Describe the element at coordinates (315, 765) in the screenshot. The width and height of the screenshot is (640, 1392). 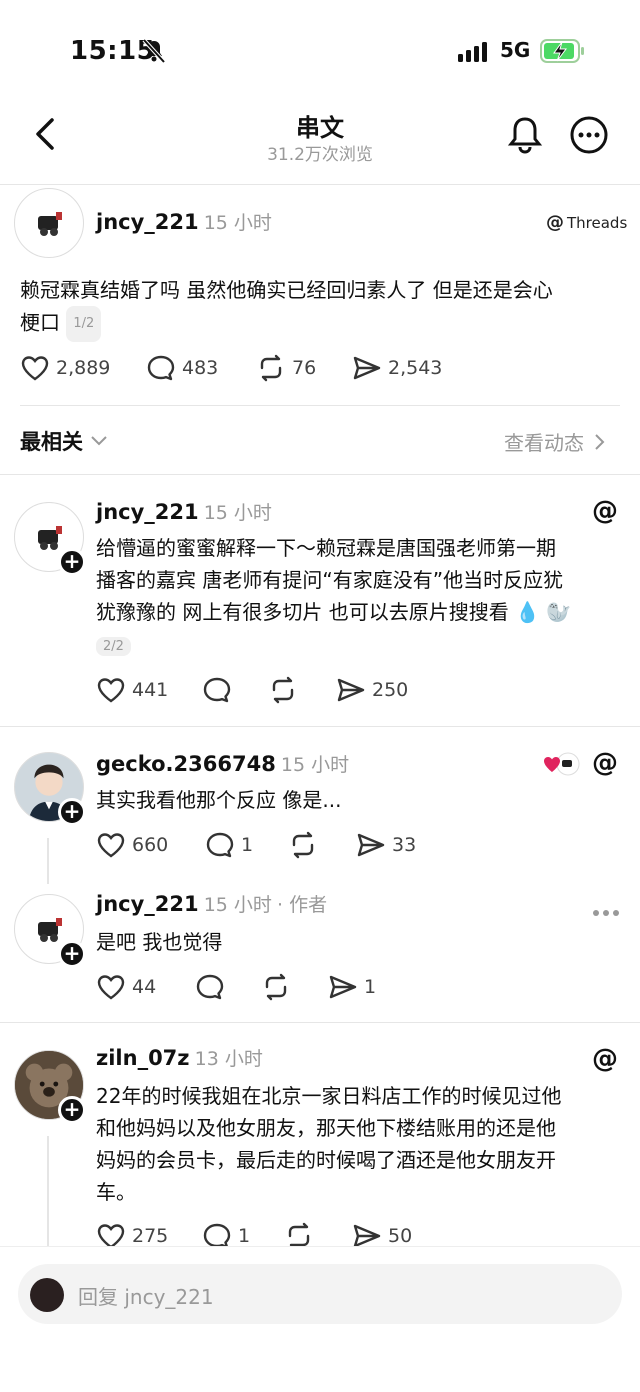
I see `reply-time: 15 小时` at that location.